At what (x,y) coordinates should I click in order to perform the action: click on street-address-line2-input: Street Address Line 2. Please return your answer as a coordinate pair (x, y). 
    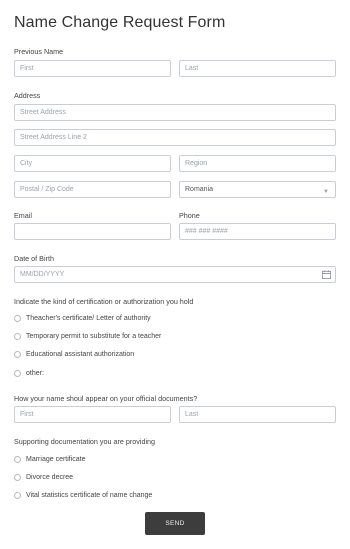
    Looking at the image, I should click on (175, 137).